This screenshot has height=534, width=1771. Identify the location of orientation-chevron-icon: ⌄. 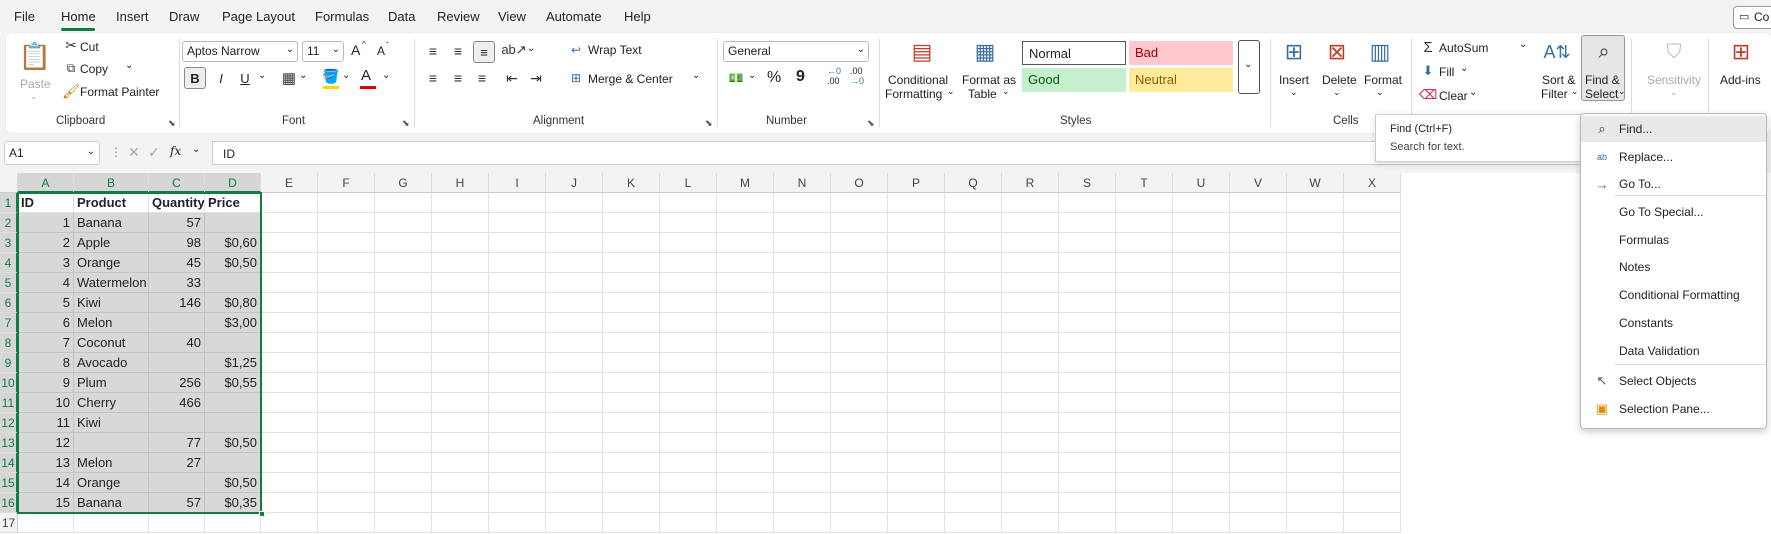
(531, 48).